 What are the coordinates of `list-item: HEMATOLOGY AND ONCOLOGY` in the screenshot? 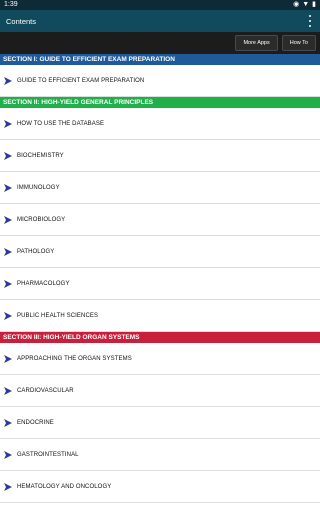 It's located at (160, 487).